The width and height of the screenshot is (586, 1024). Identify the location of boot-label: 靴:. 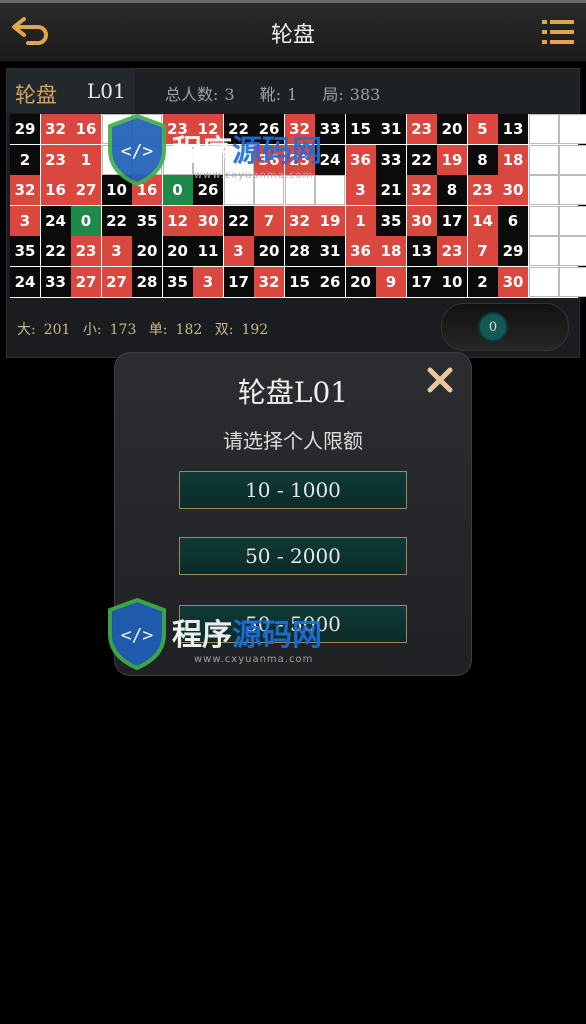
(270, 94).